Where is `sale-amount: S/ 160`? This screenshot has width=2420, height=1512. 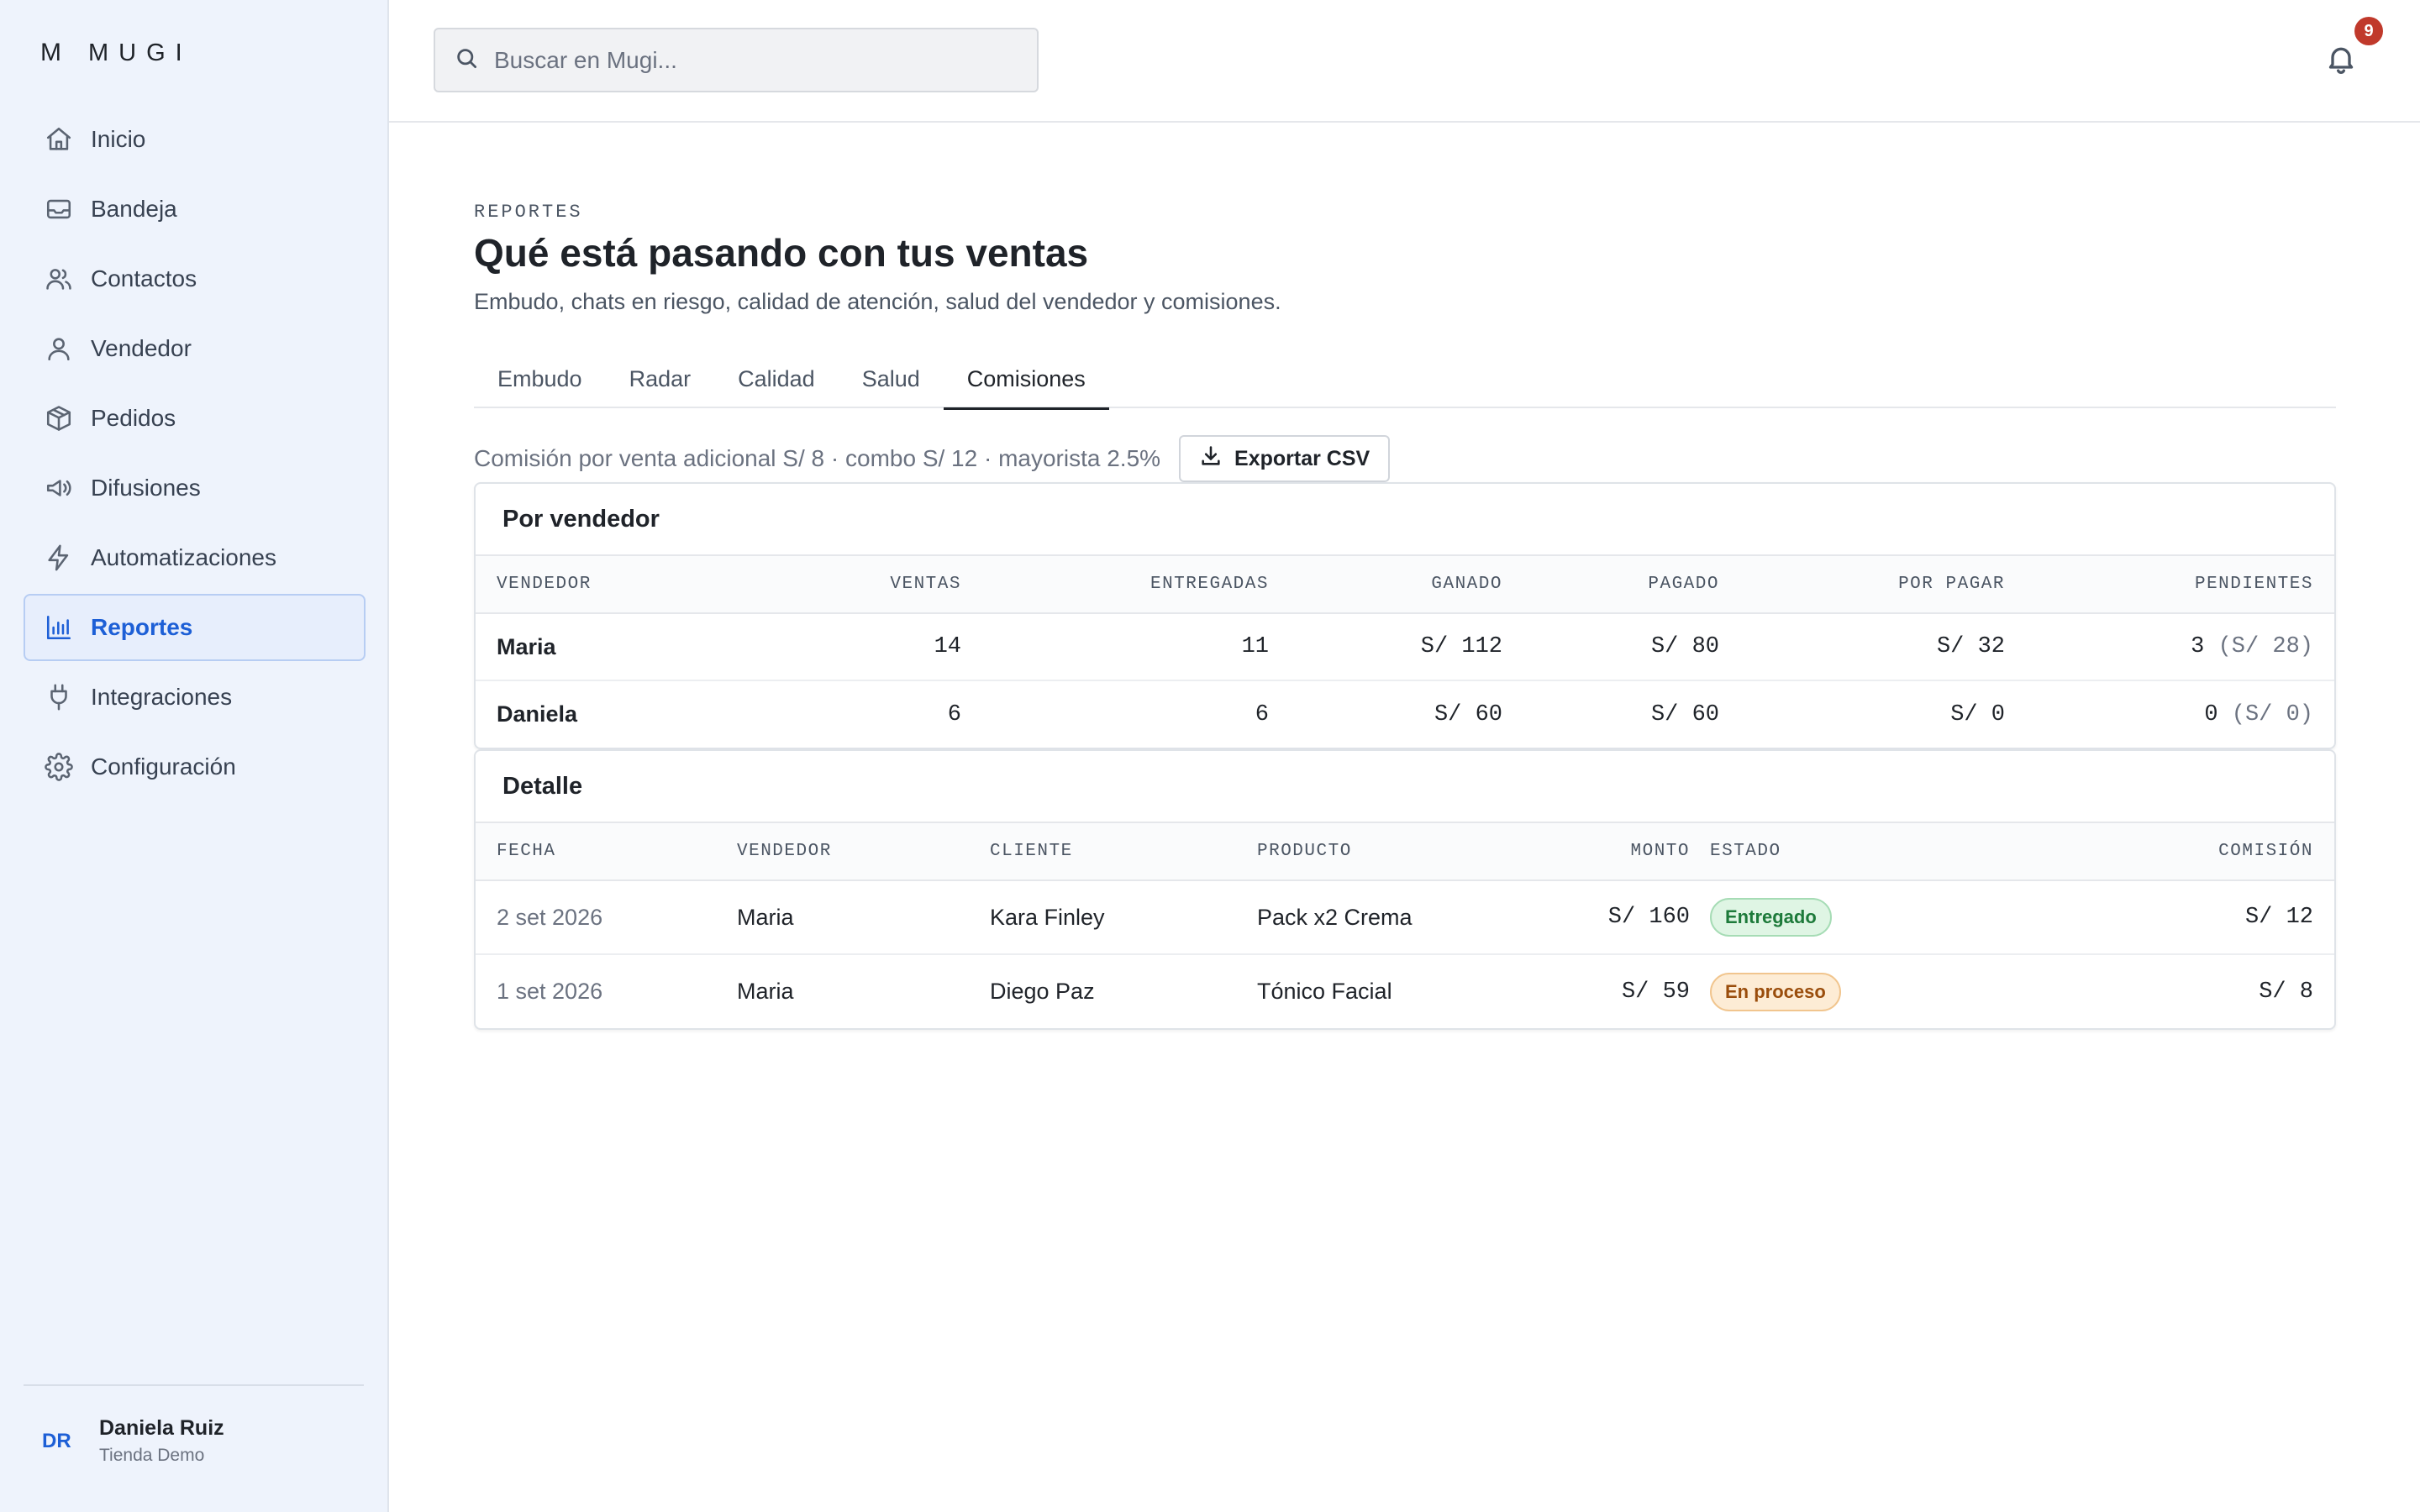
sale-amount: S/ 160 is located at coordinates (1618, 917).